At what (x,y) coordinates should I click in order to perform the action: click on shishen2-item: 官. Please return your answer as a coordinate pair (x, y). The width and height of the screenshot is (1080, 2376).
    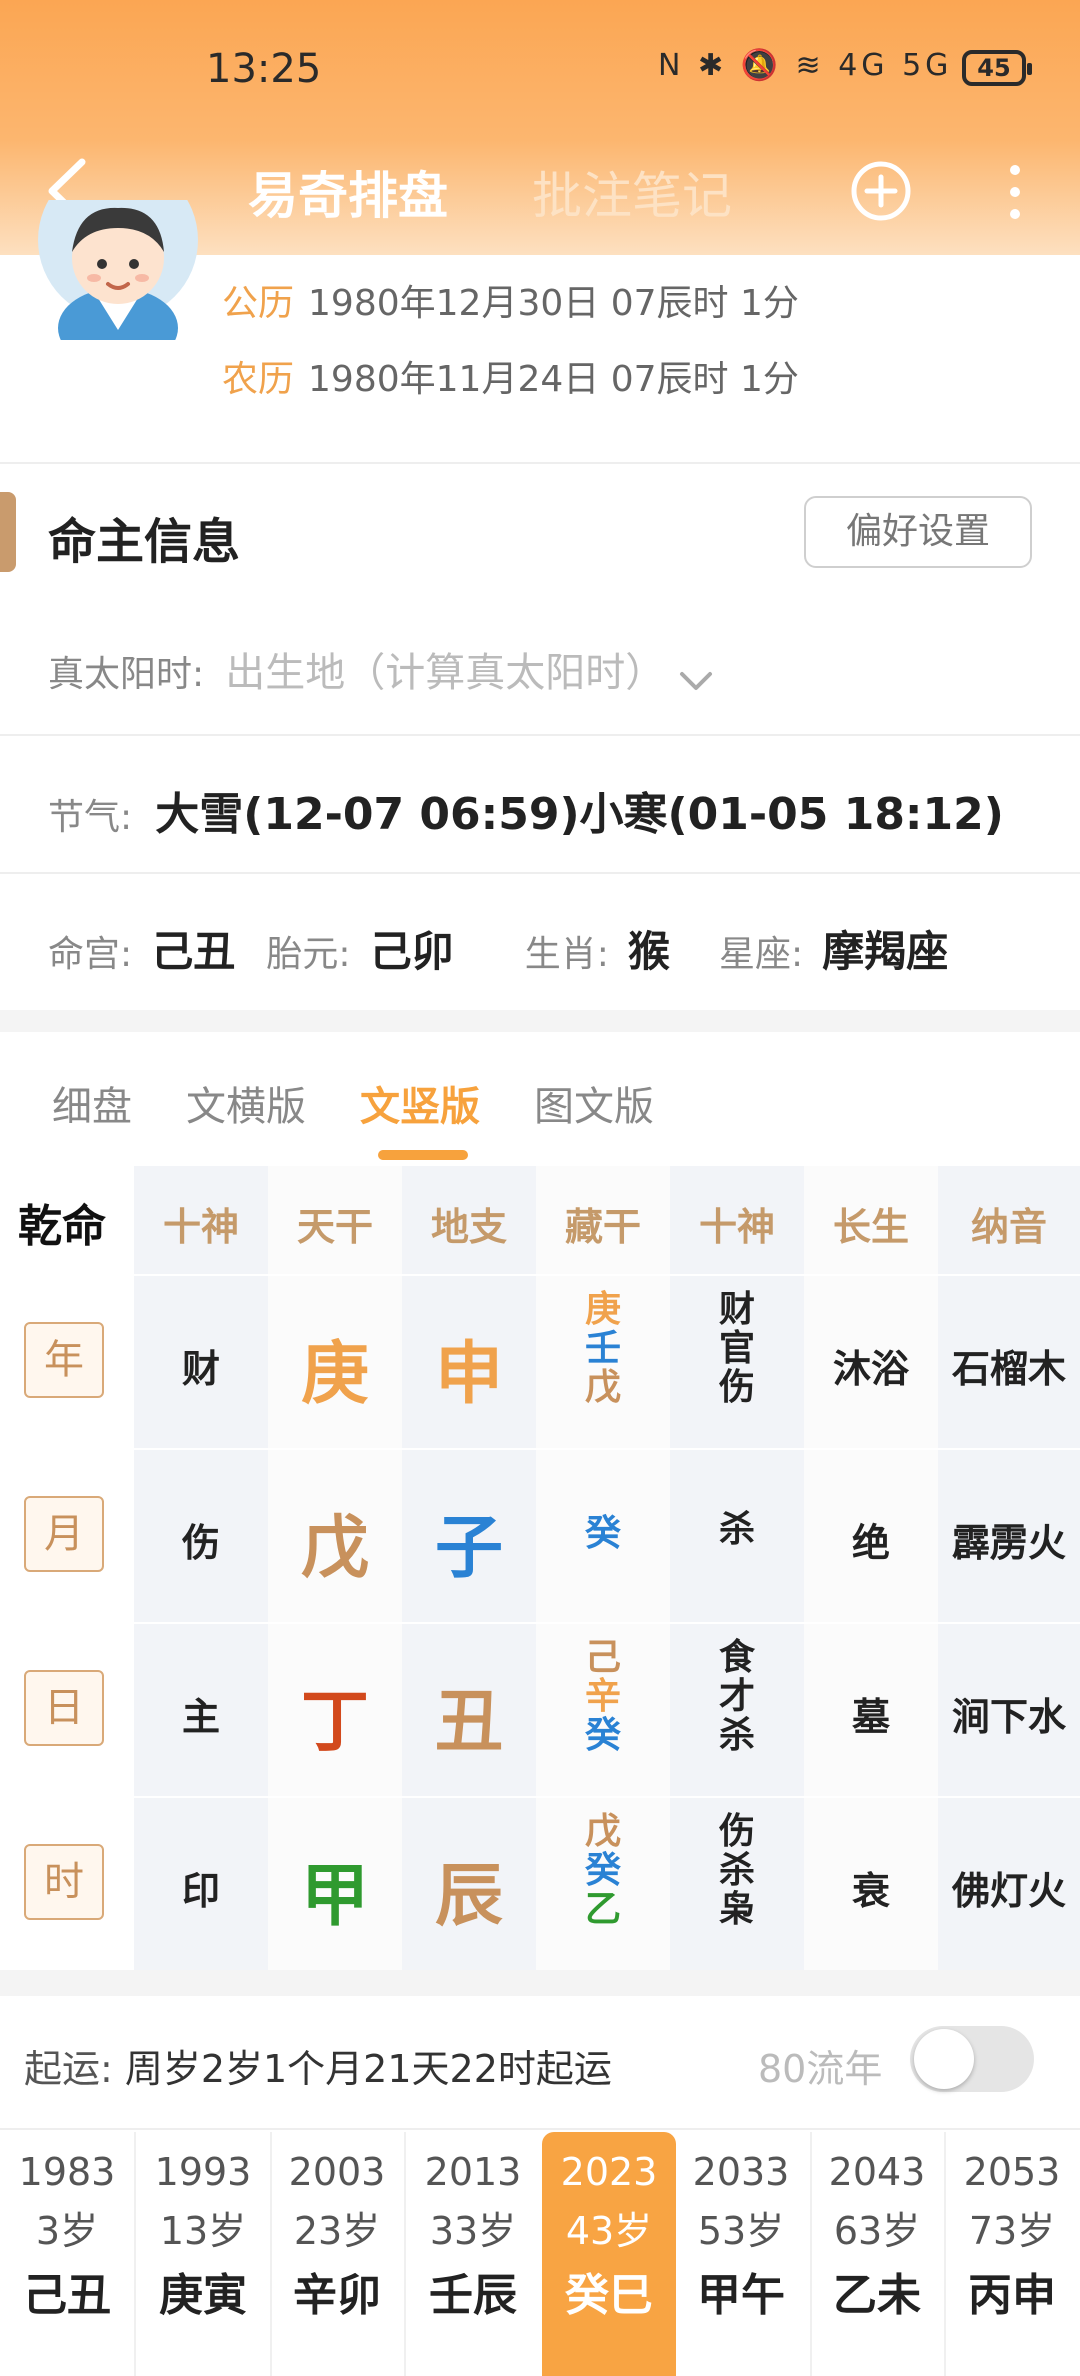
    Looking at the image, I should click on (736, 1348).